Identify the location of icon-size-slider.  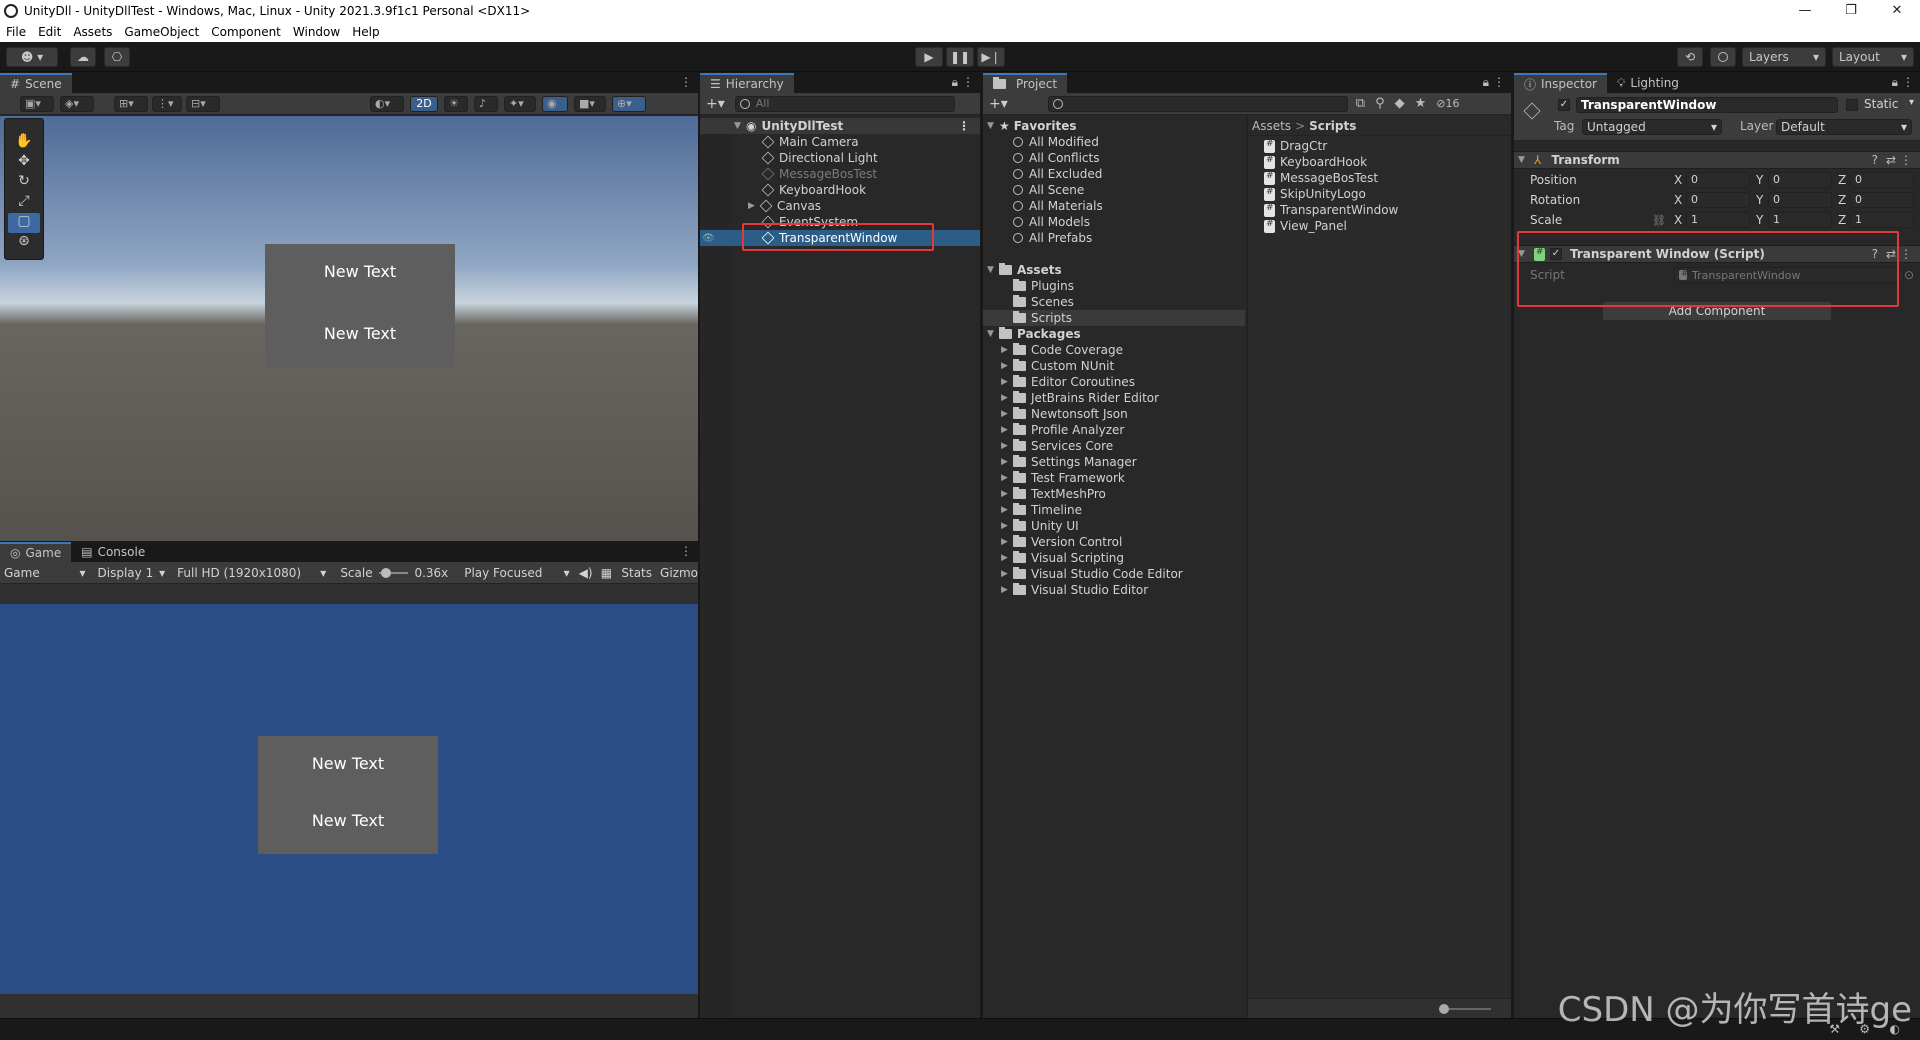
(1465, 1009).